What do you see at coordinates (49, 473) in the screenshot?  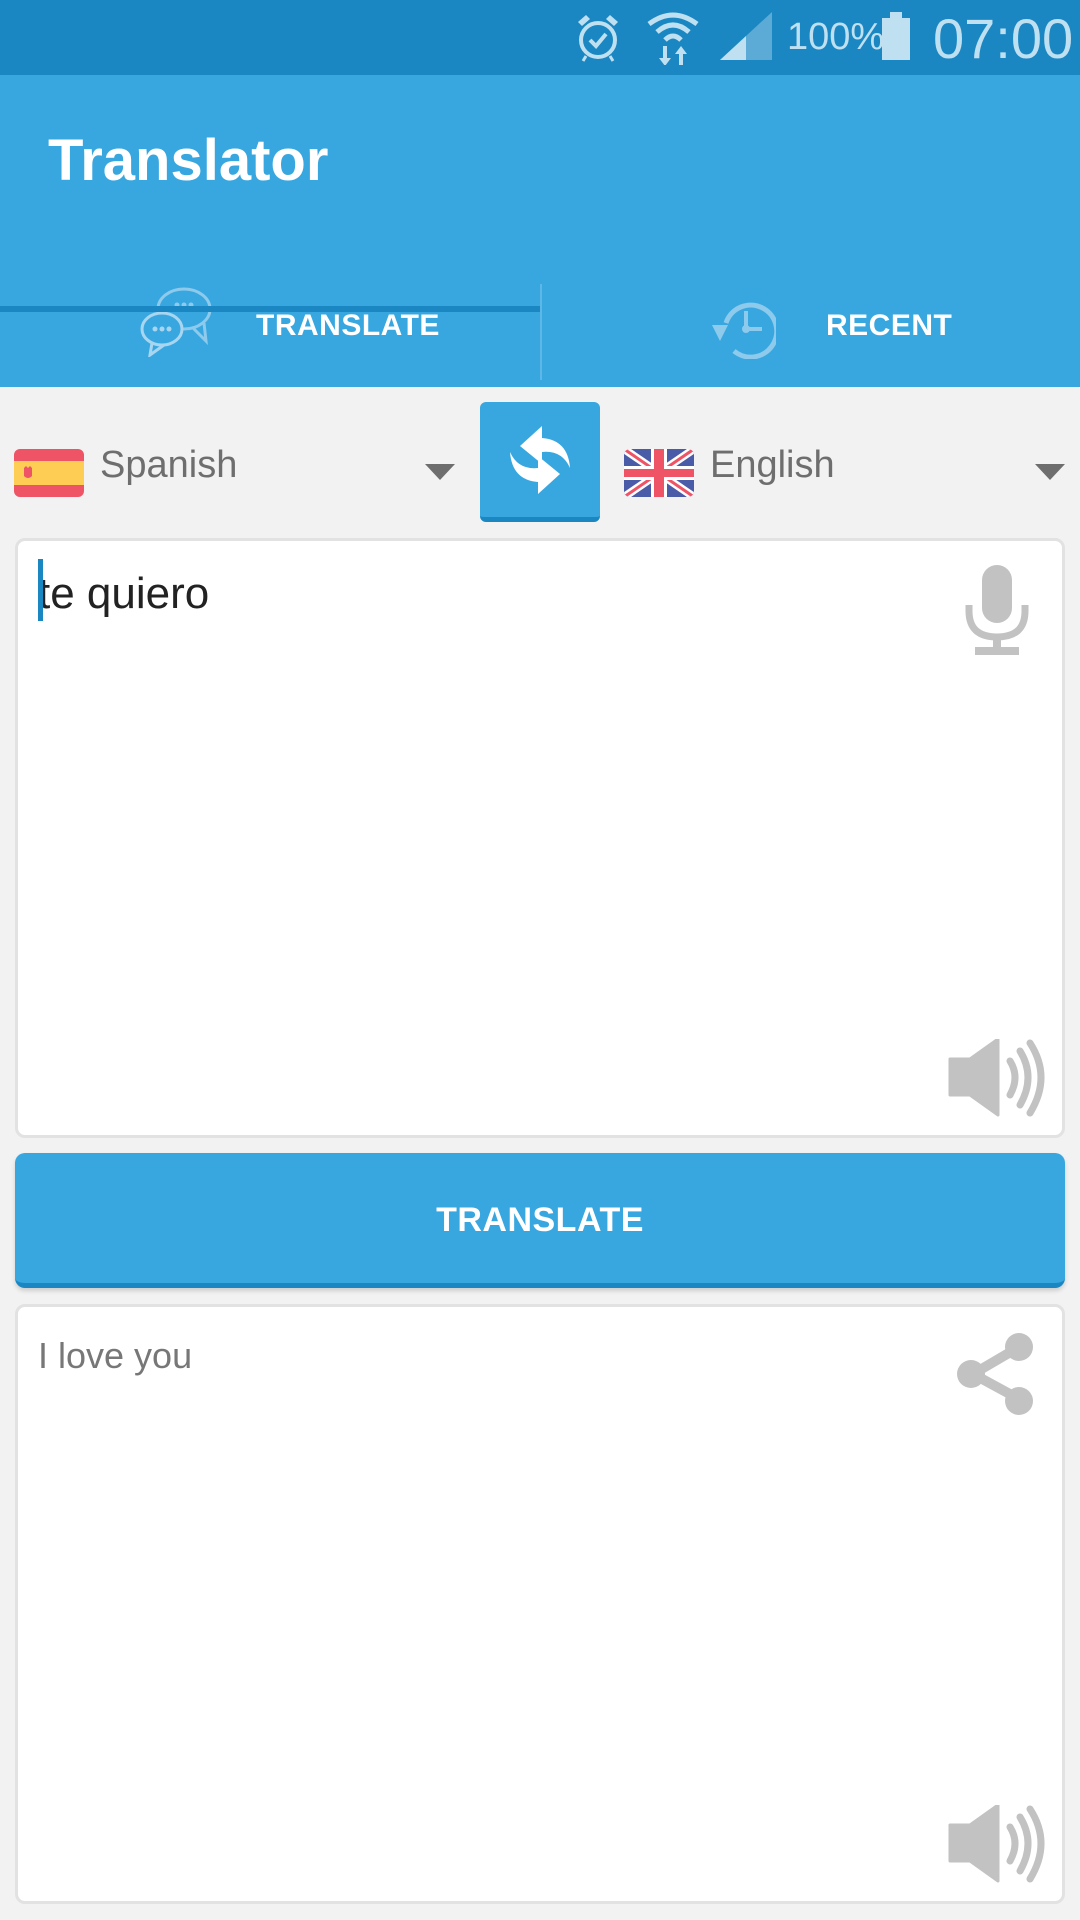 I see `spain-flag-icon` at bounding box center [49, 473].